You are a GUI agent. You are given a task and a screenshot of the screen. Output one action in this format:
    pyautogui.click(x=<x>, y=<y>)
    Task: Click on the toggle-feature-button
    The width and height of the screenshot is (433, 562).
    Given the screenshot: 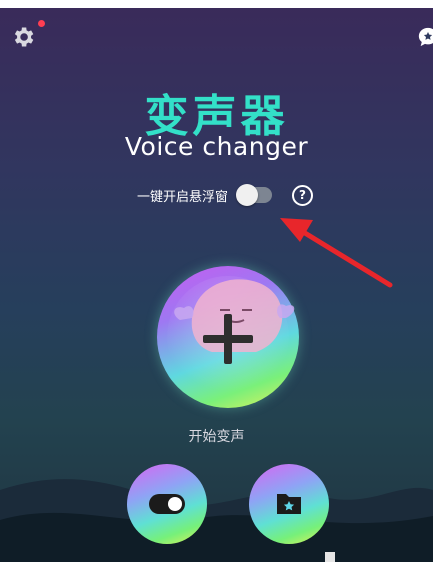 What is the action you would take?
    pyautogui.click(x=167, y=504)
    